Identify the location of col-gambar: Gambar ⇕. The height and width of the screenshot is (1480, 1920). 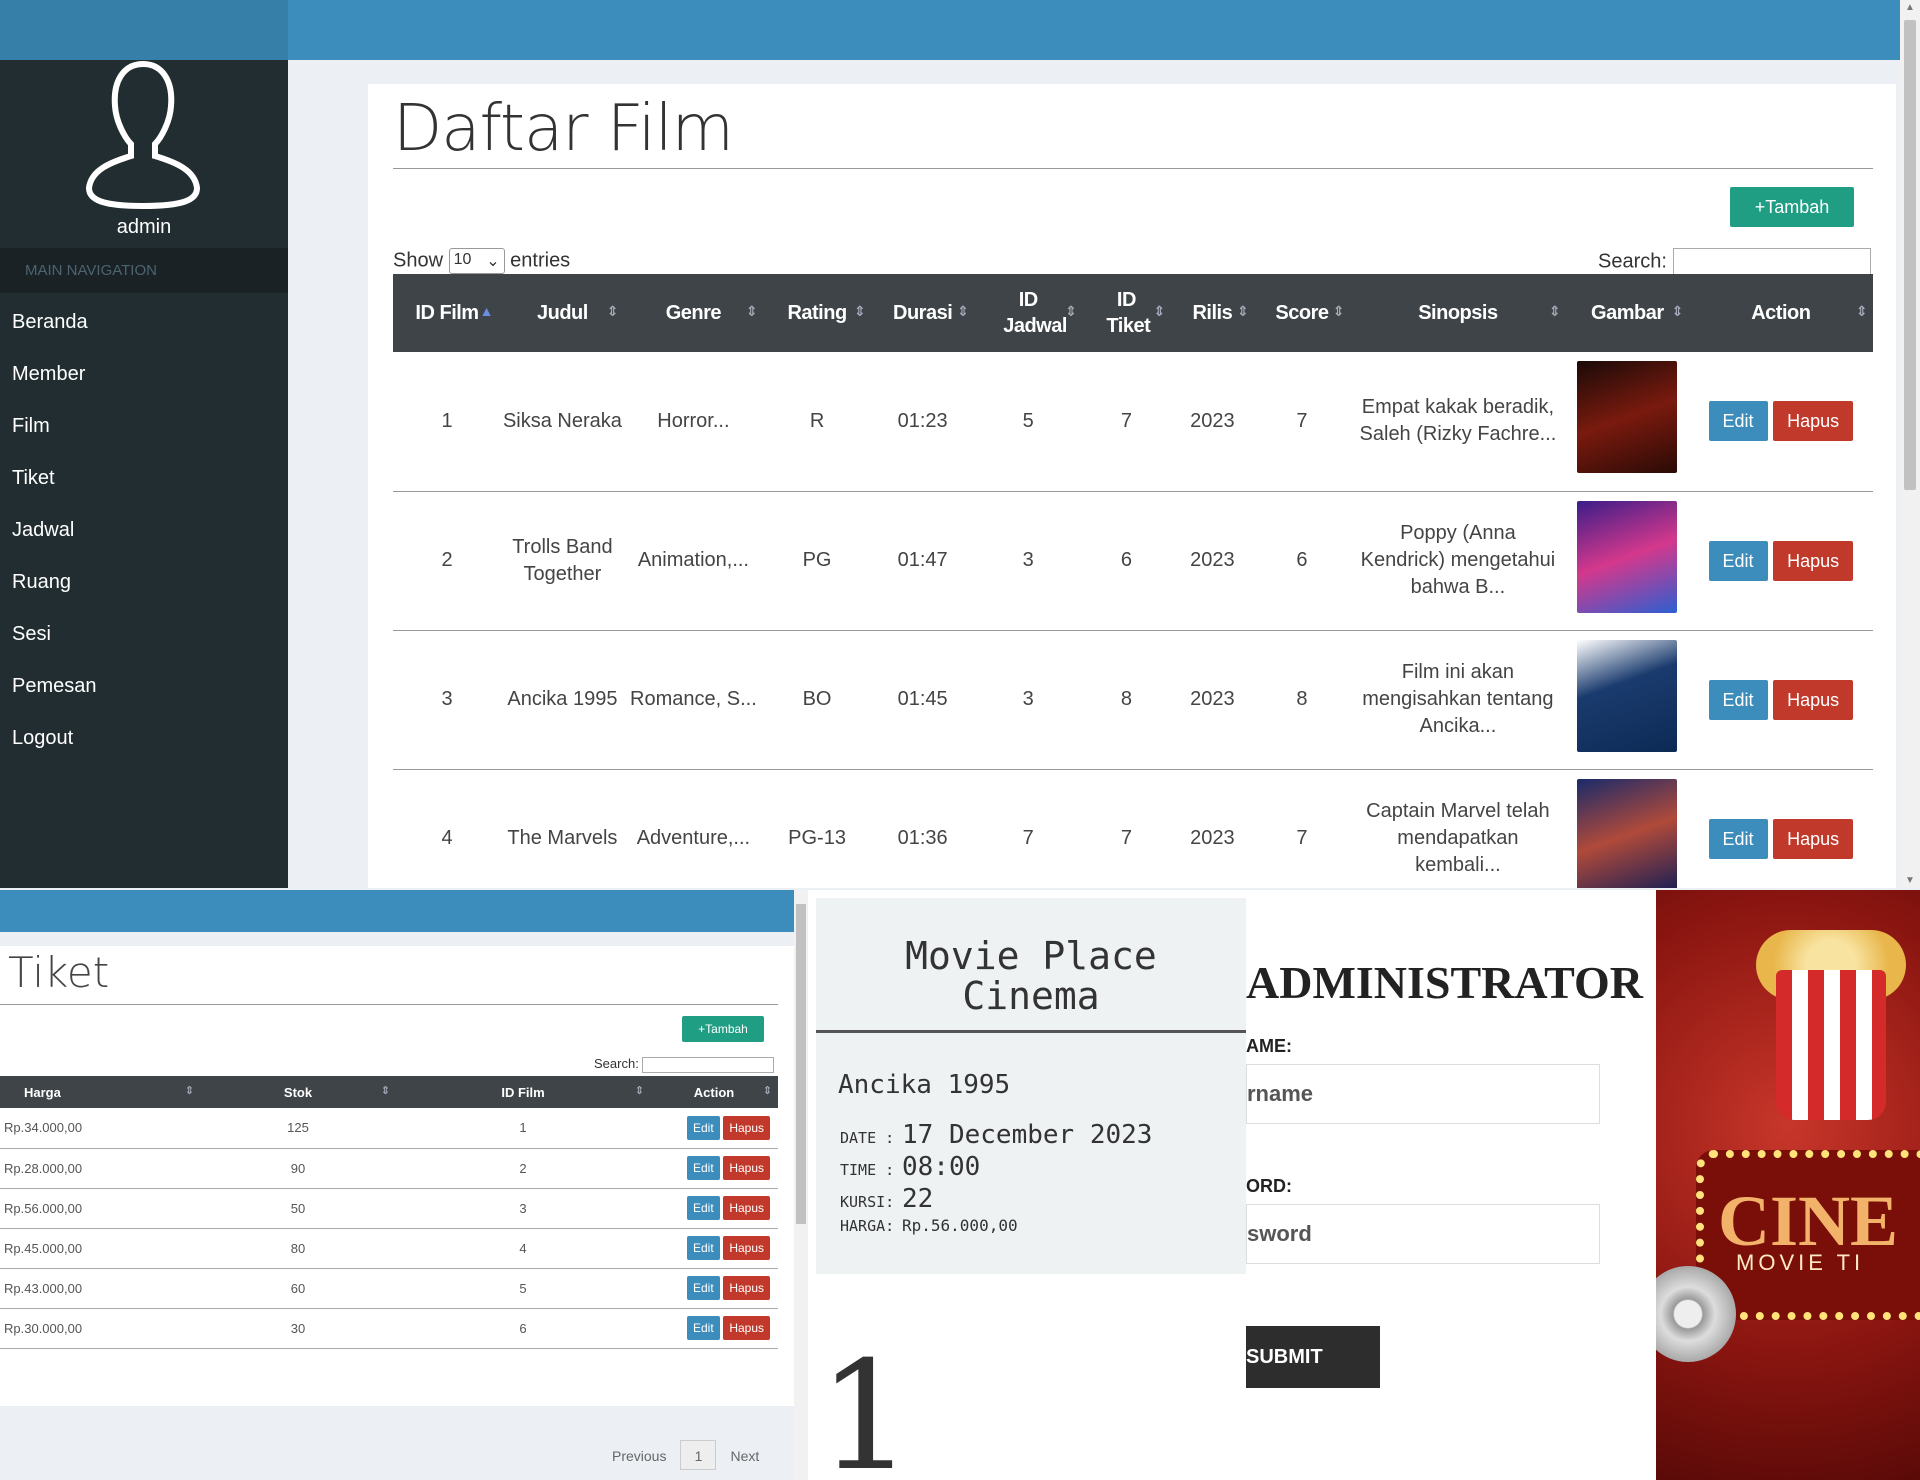
(1627, 313).